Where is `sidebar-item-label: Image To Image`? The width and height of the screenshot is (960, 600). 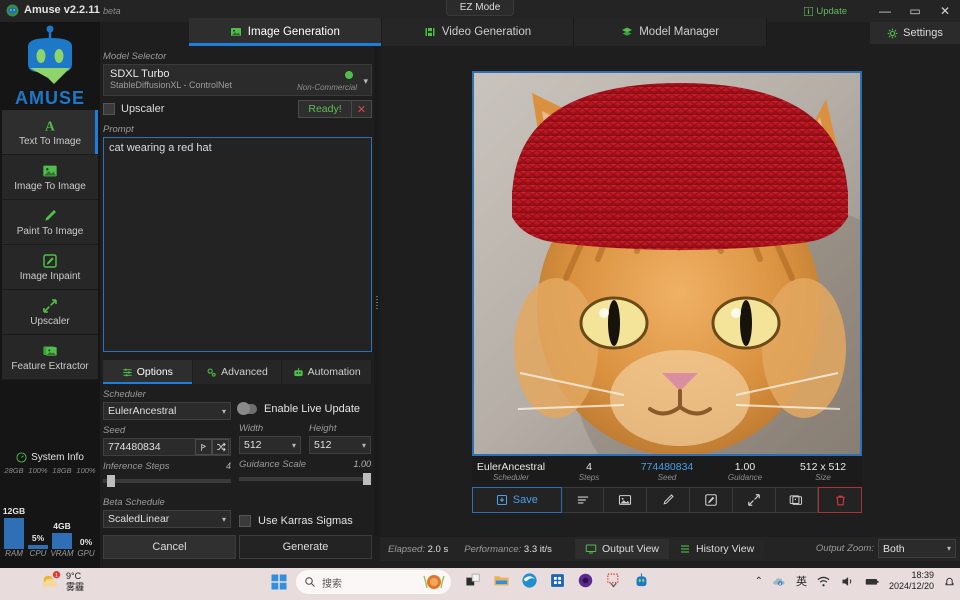
sidebar-item-label: Image To Image is located at coordinates (50, 186).